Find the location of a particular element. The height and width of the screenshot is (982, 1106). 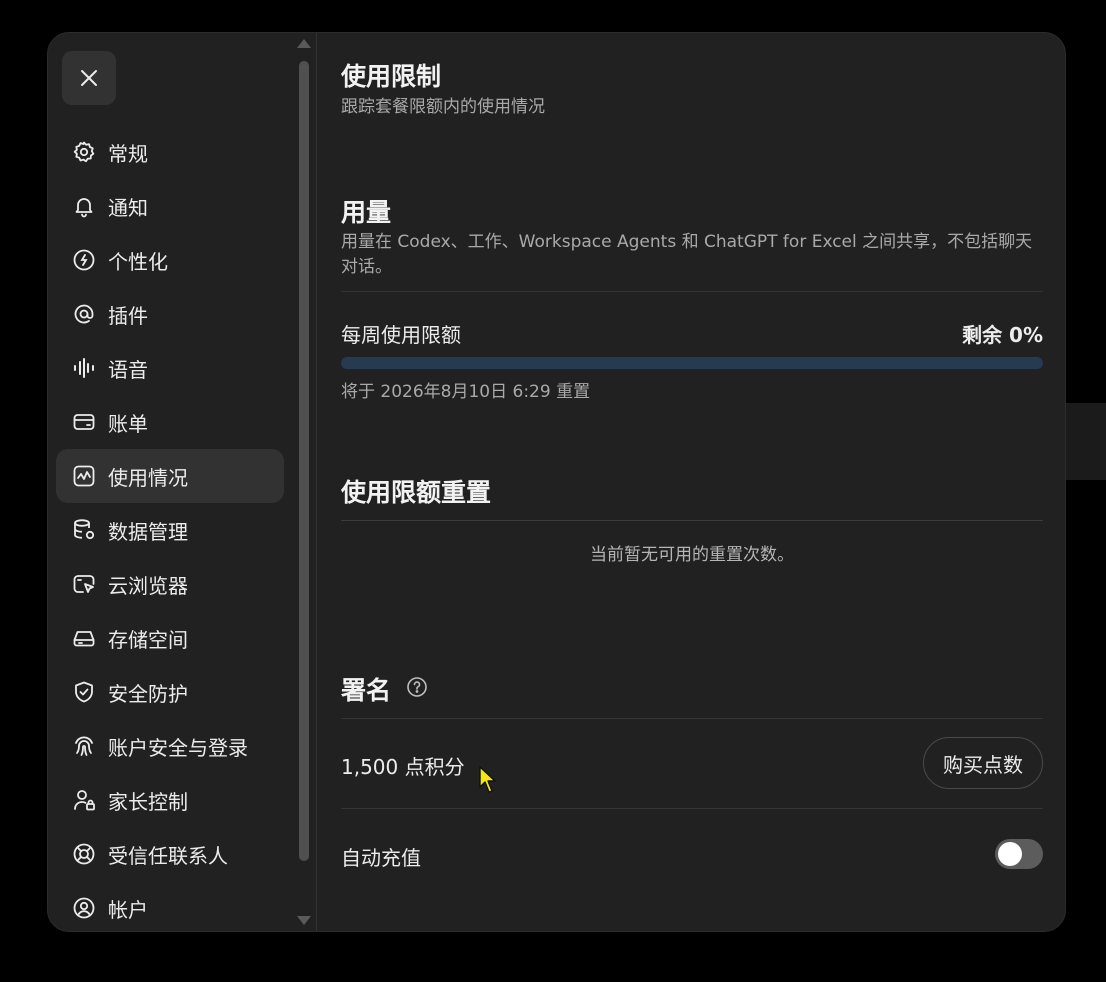

database-gear-icon is located at coordinates (84, 530).